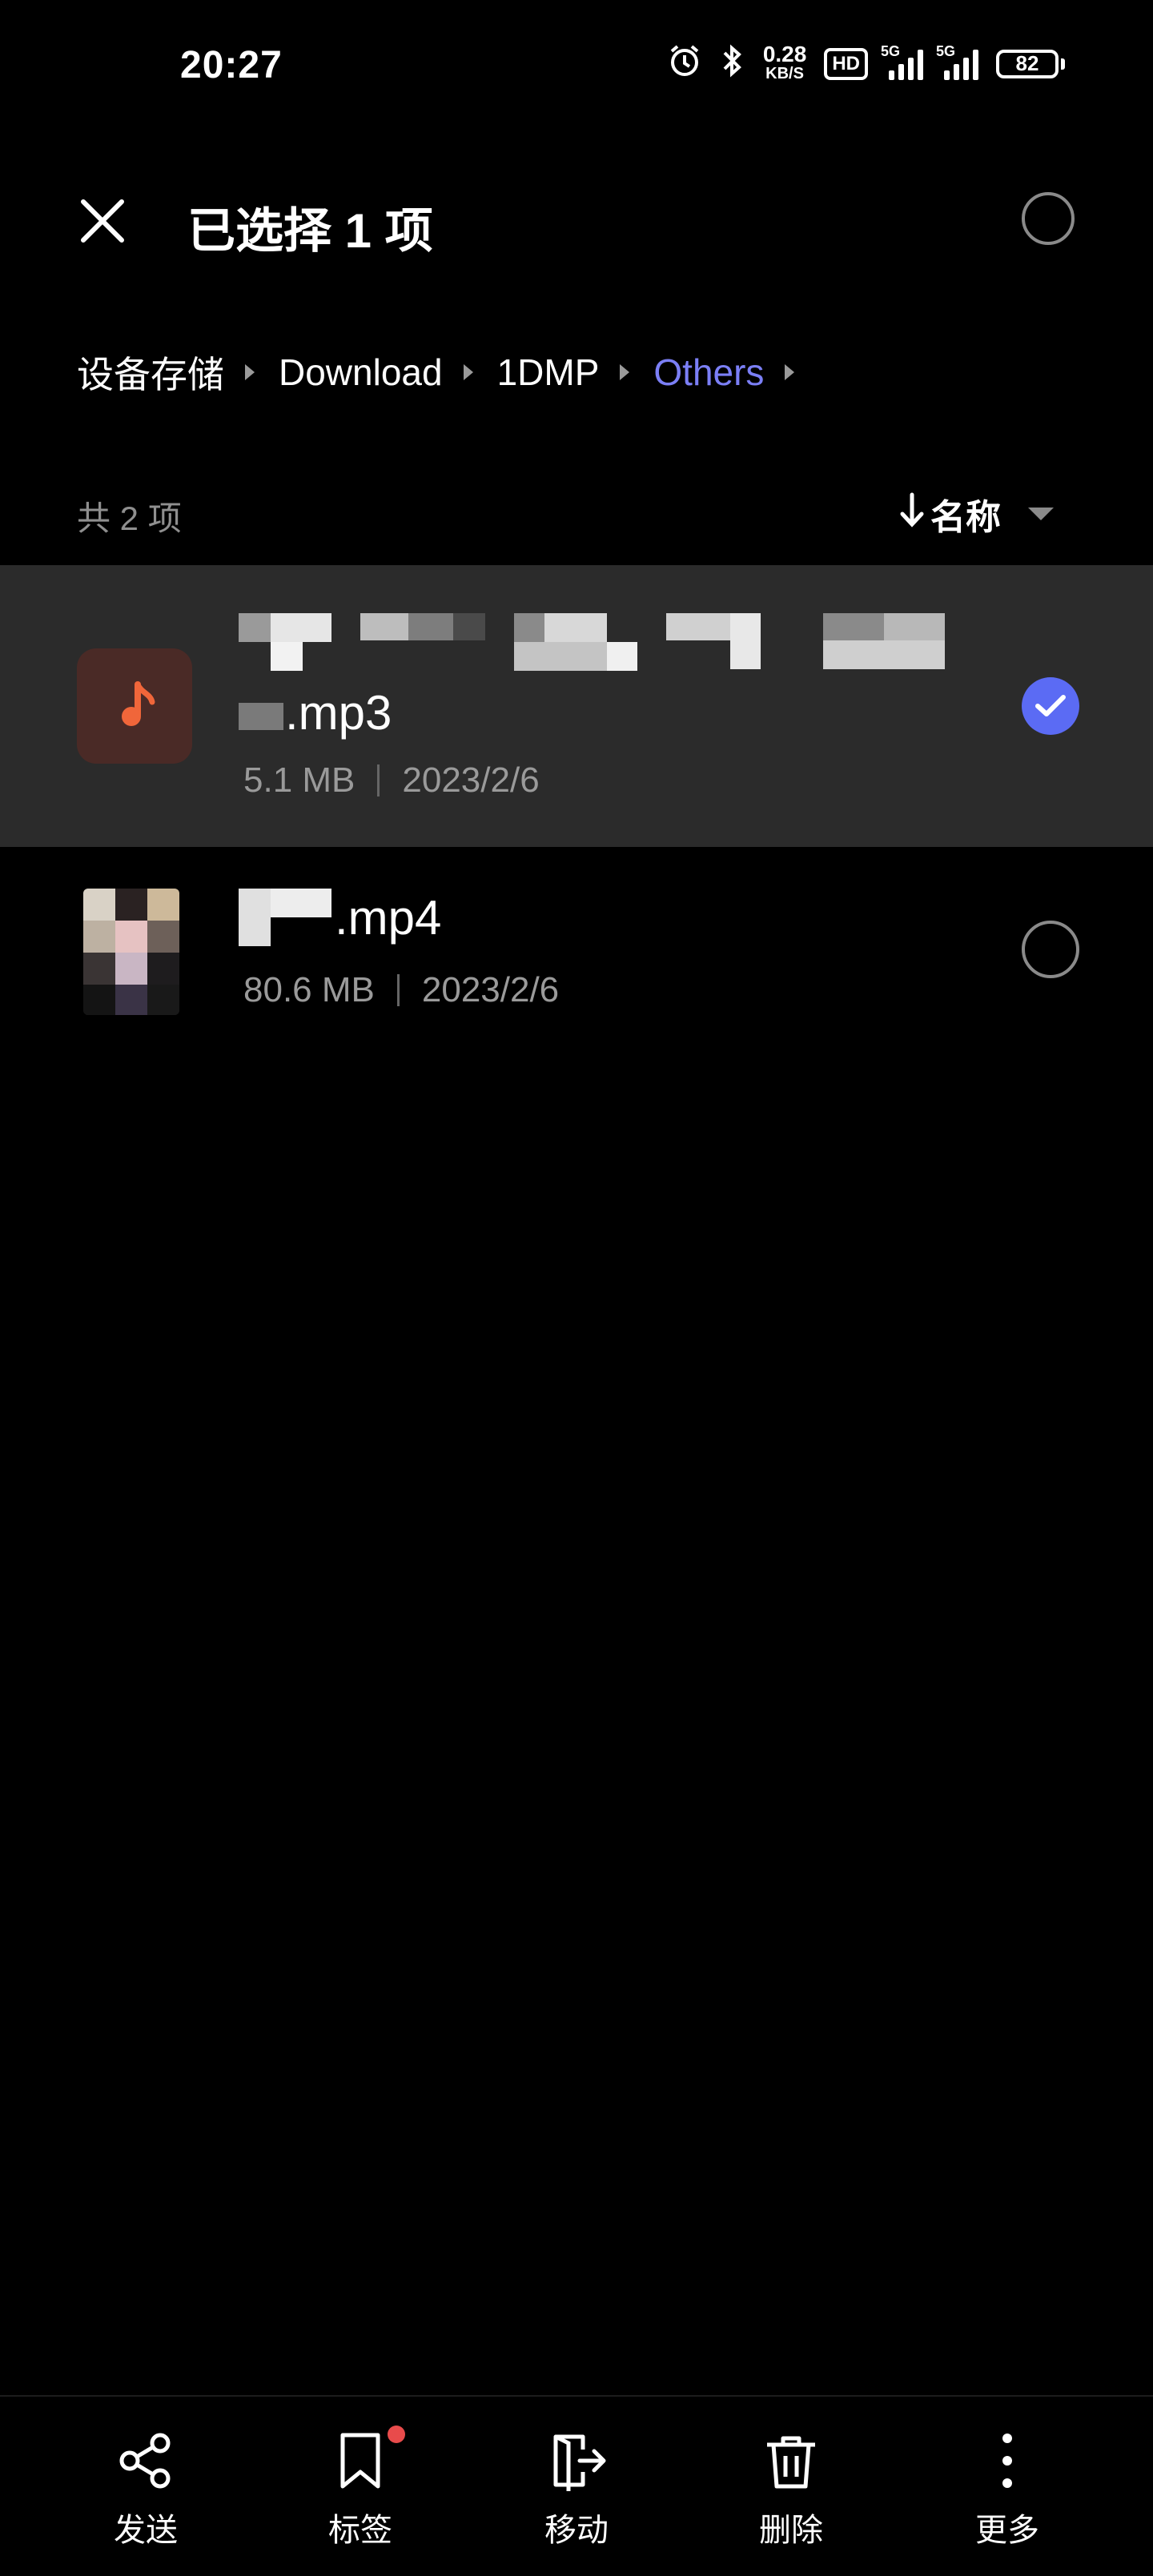  What do you see at coordinates (232, 65) in the screenshot?
I see `status-time: 20:27` at bounding box center [232, 65].